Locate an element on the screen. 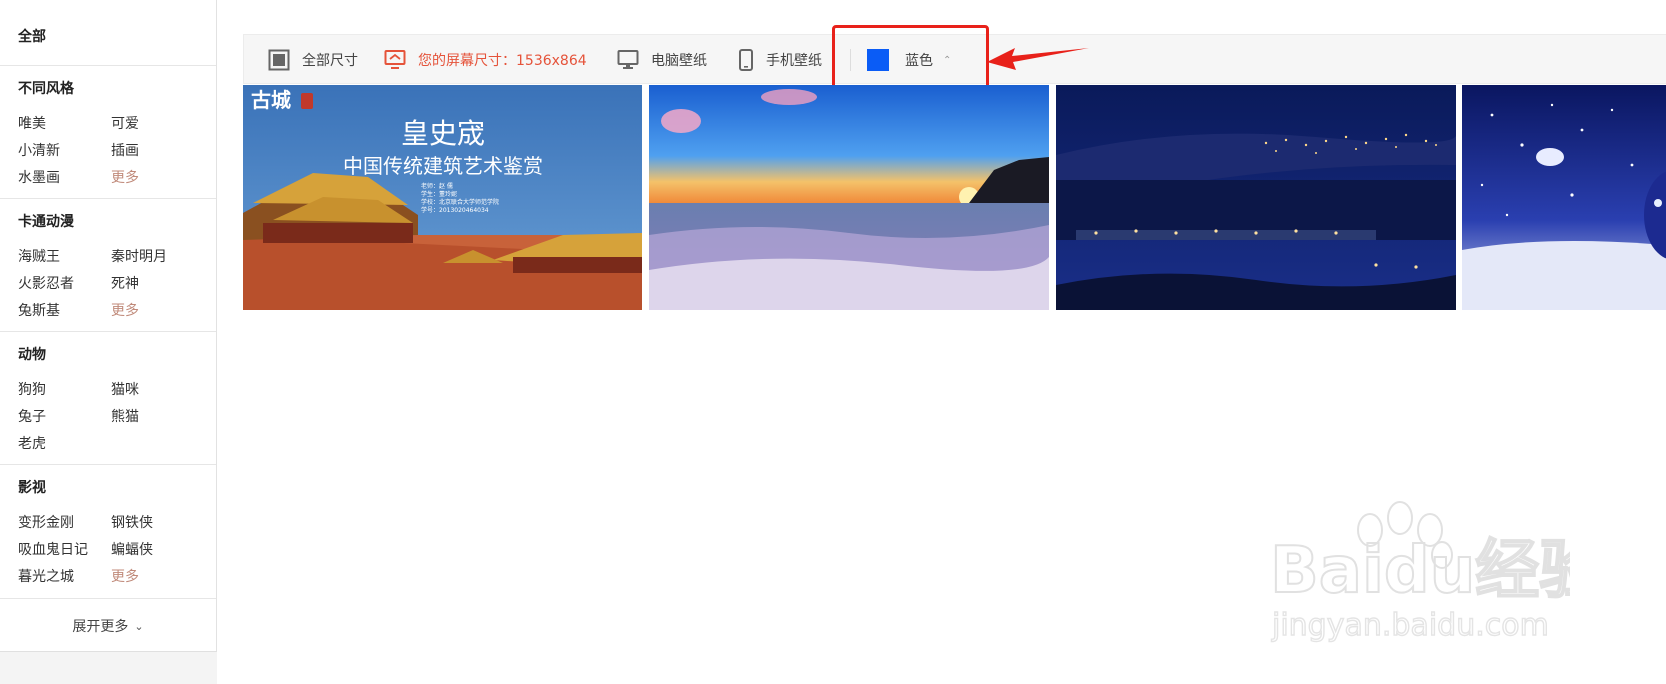 This screenshot has height=684, width=1666. sidebar-item-chahua: 插画 is located at coordinates (125, 150).